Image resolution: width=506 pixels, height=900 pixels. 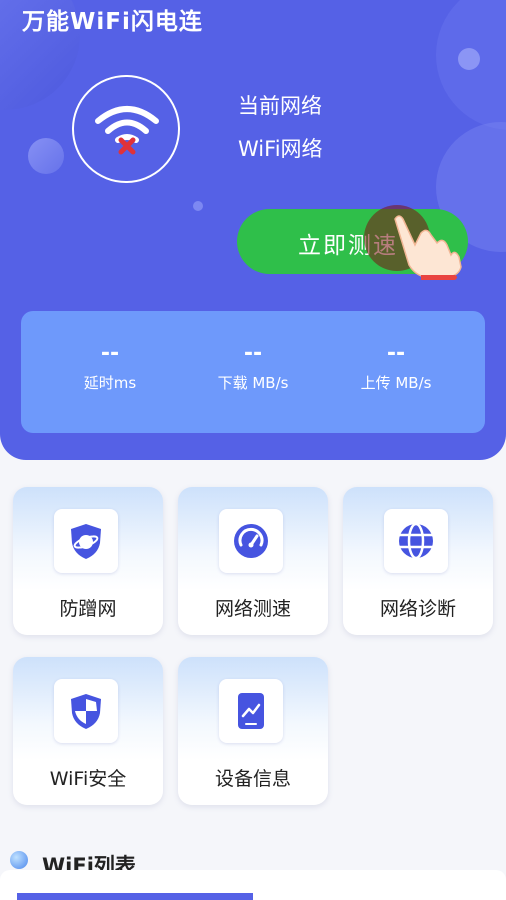 I want to click on feature-wifi-security: WiFi安全, so click(x=88, y=731).